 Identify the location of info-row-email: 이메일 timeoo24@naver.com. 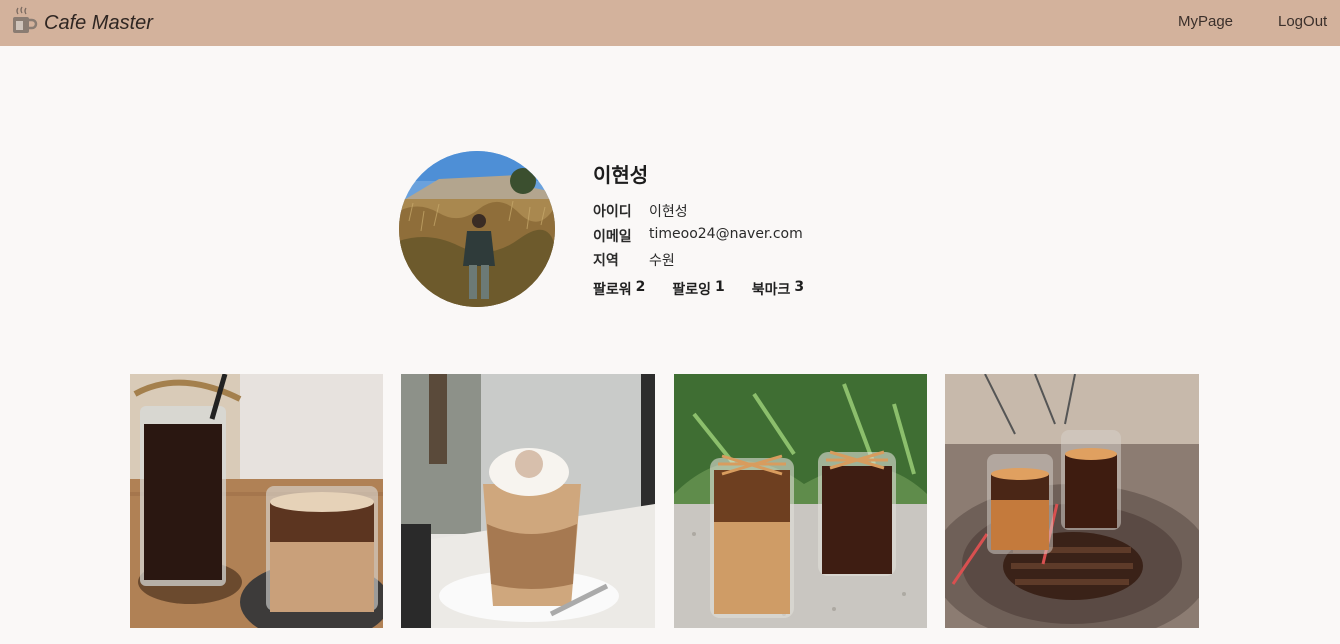
(698, 236).